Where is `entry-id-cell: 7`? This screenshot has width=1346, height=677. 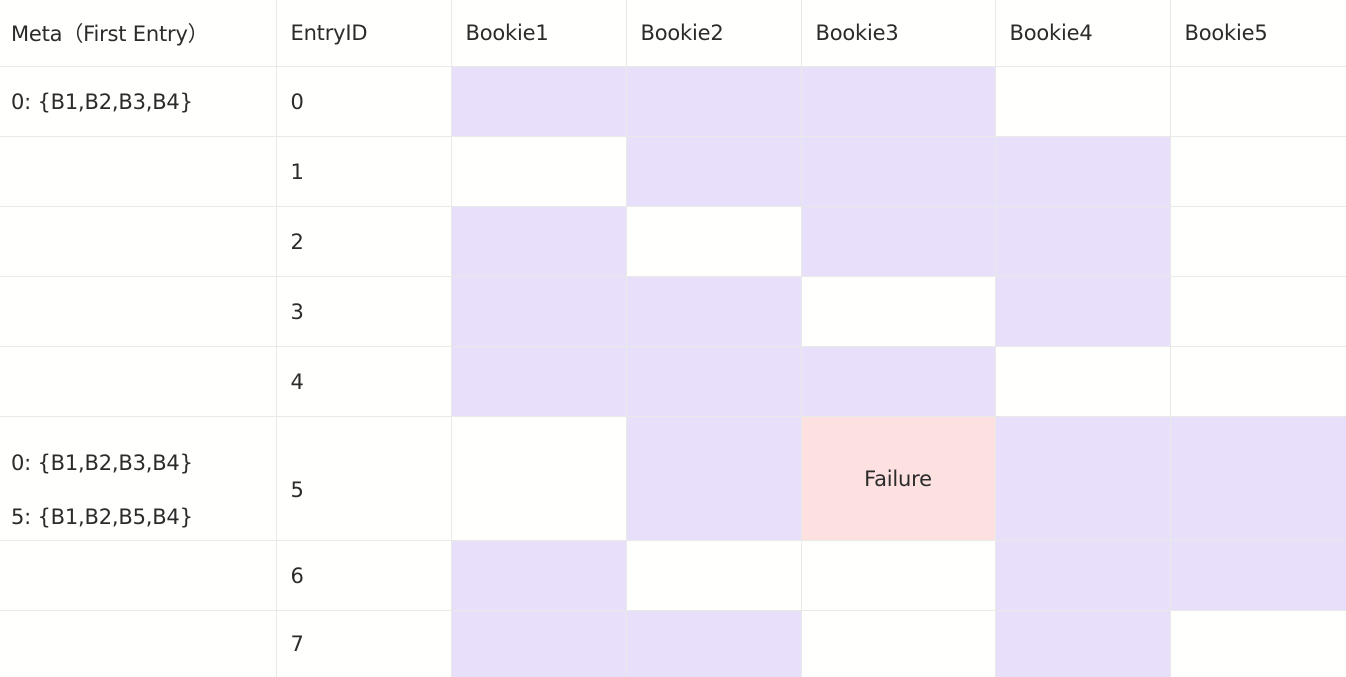
entry-id-cell: 7 is located at coordinates (364, 643).